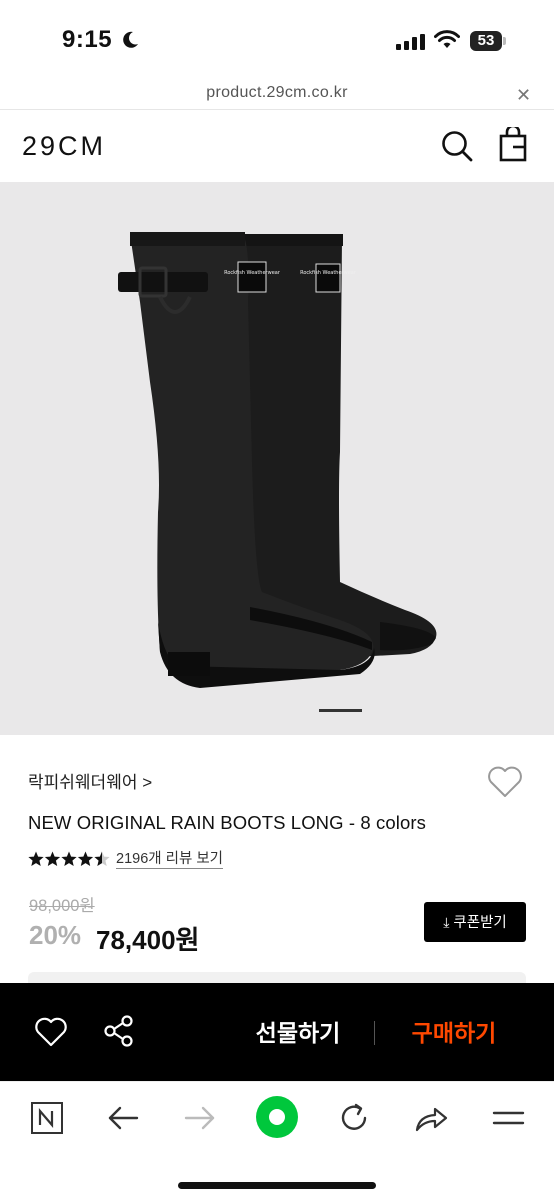 Image resolution: width=554 pixels, height=1200 pixels. I want to click on battery-level: 53, so click(486, 40).